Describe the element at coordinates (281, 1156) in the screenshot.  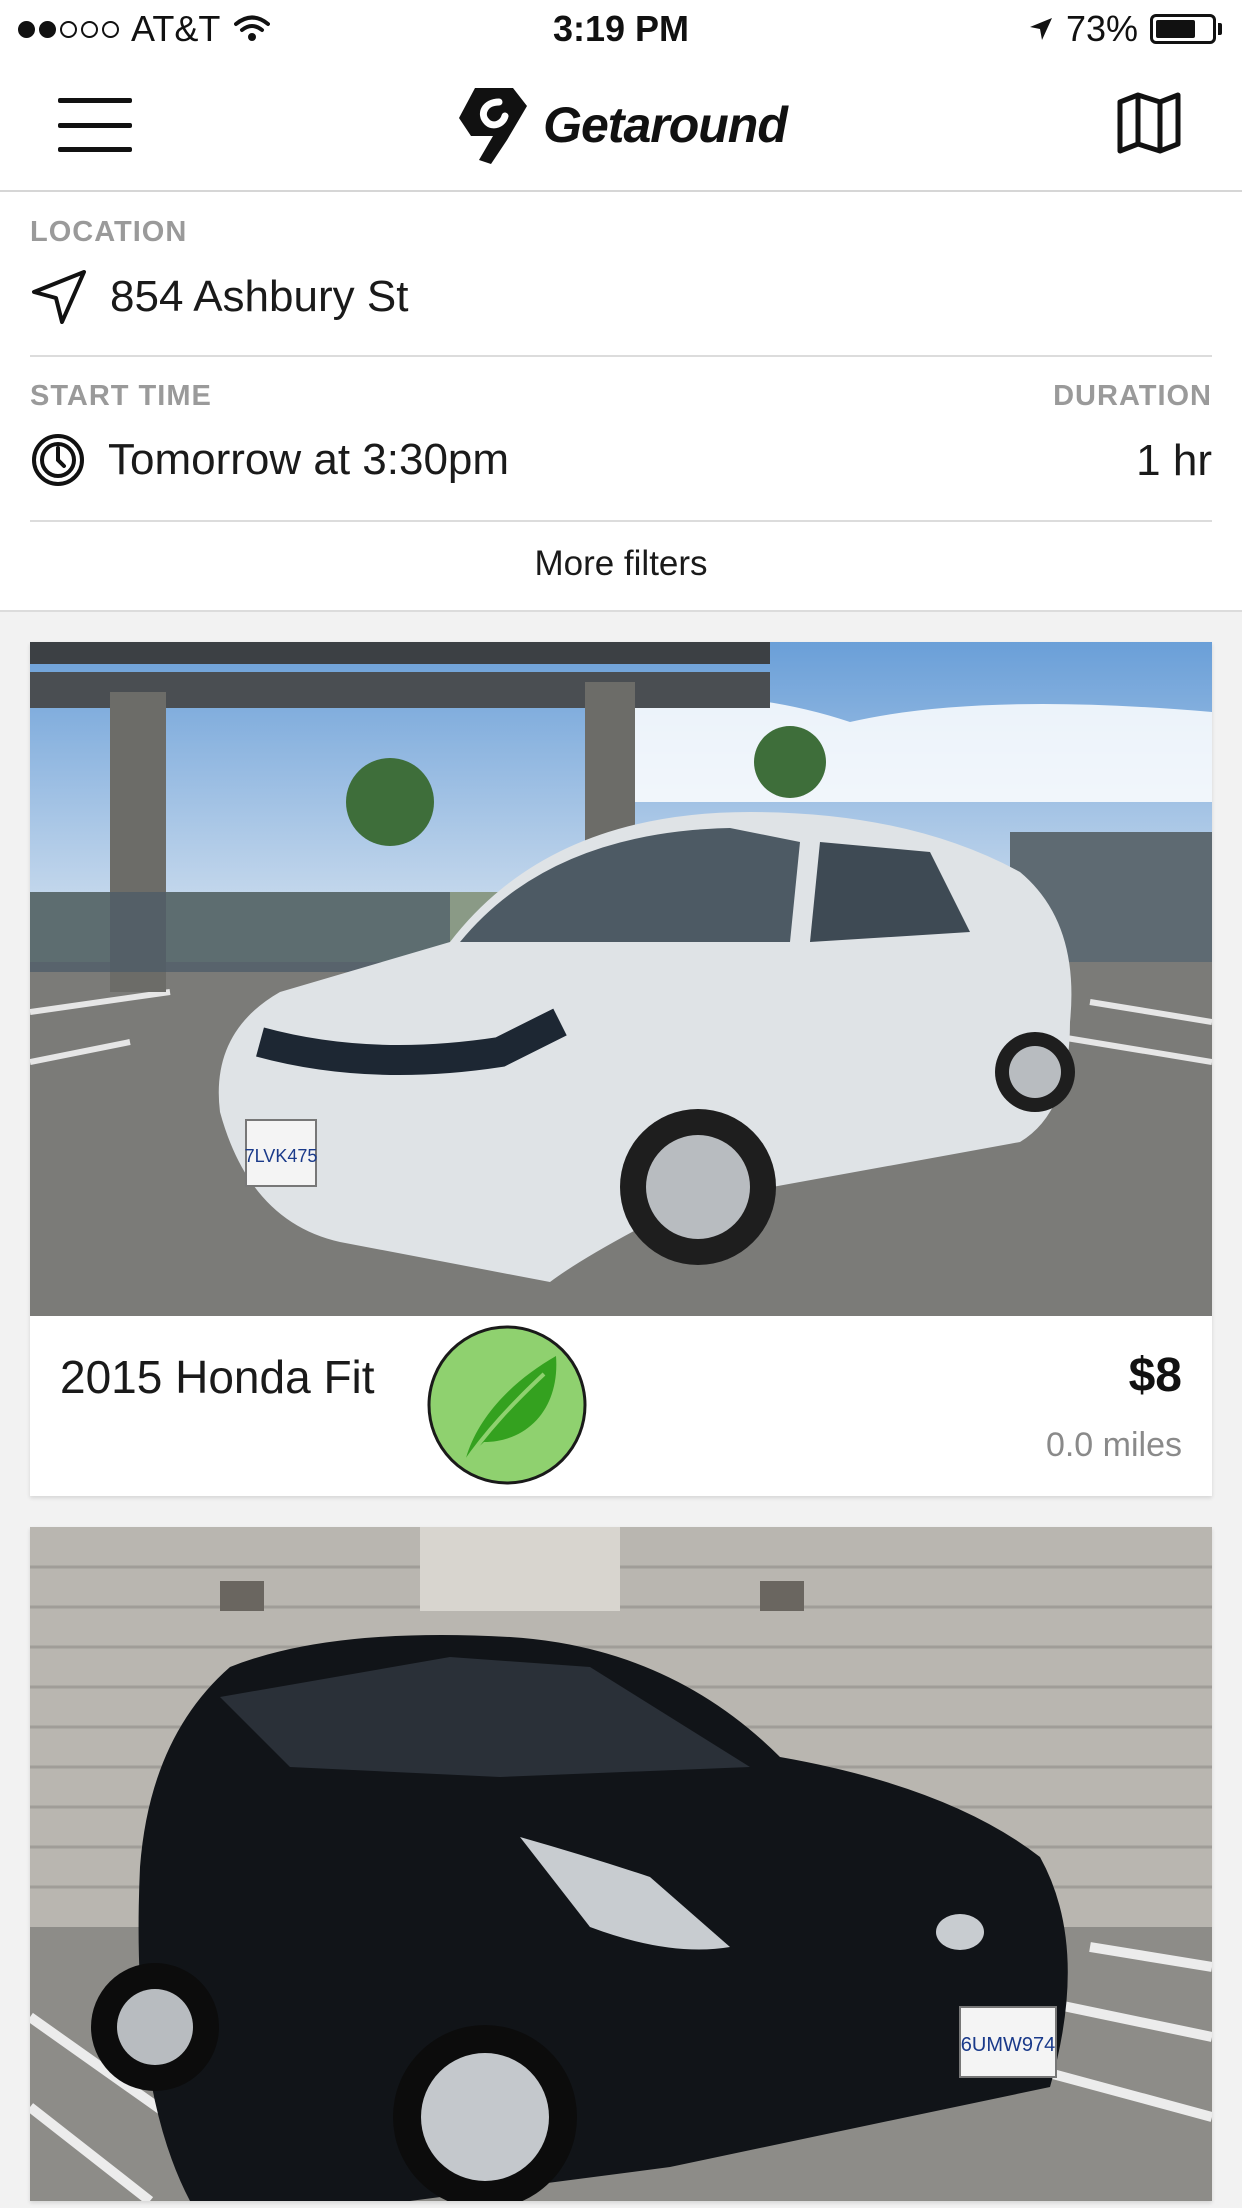
I see `license-plate: 7LVK475` at that location.